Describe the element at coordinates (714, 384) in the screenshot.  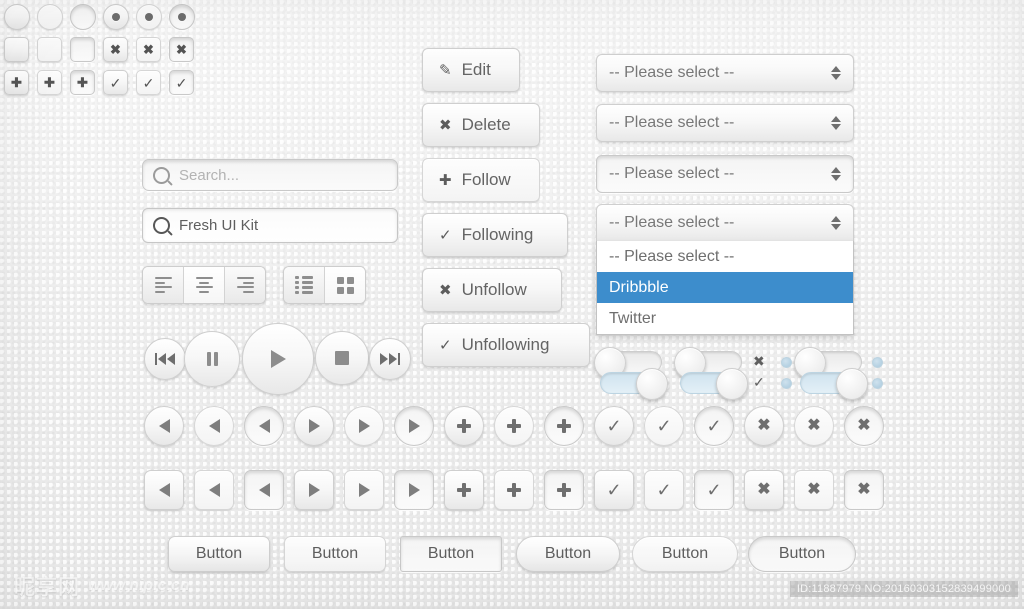
I see `toggle-switch-4-on` at that location.